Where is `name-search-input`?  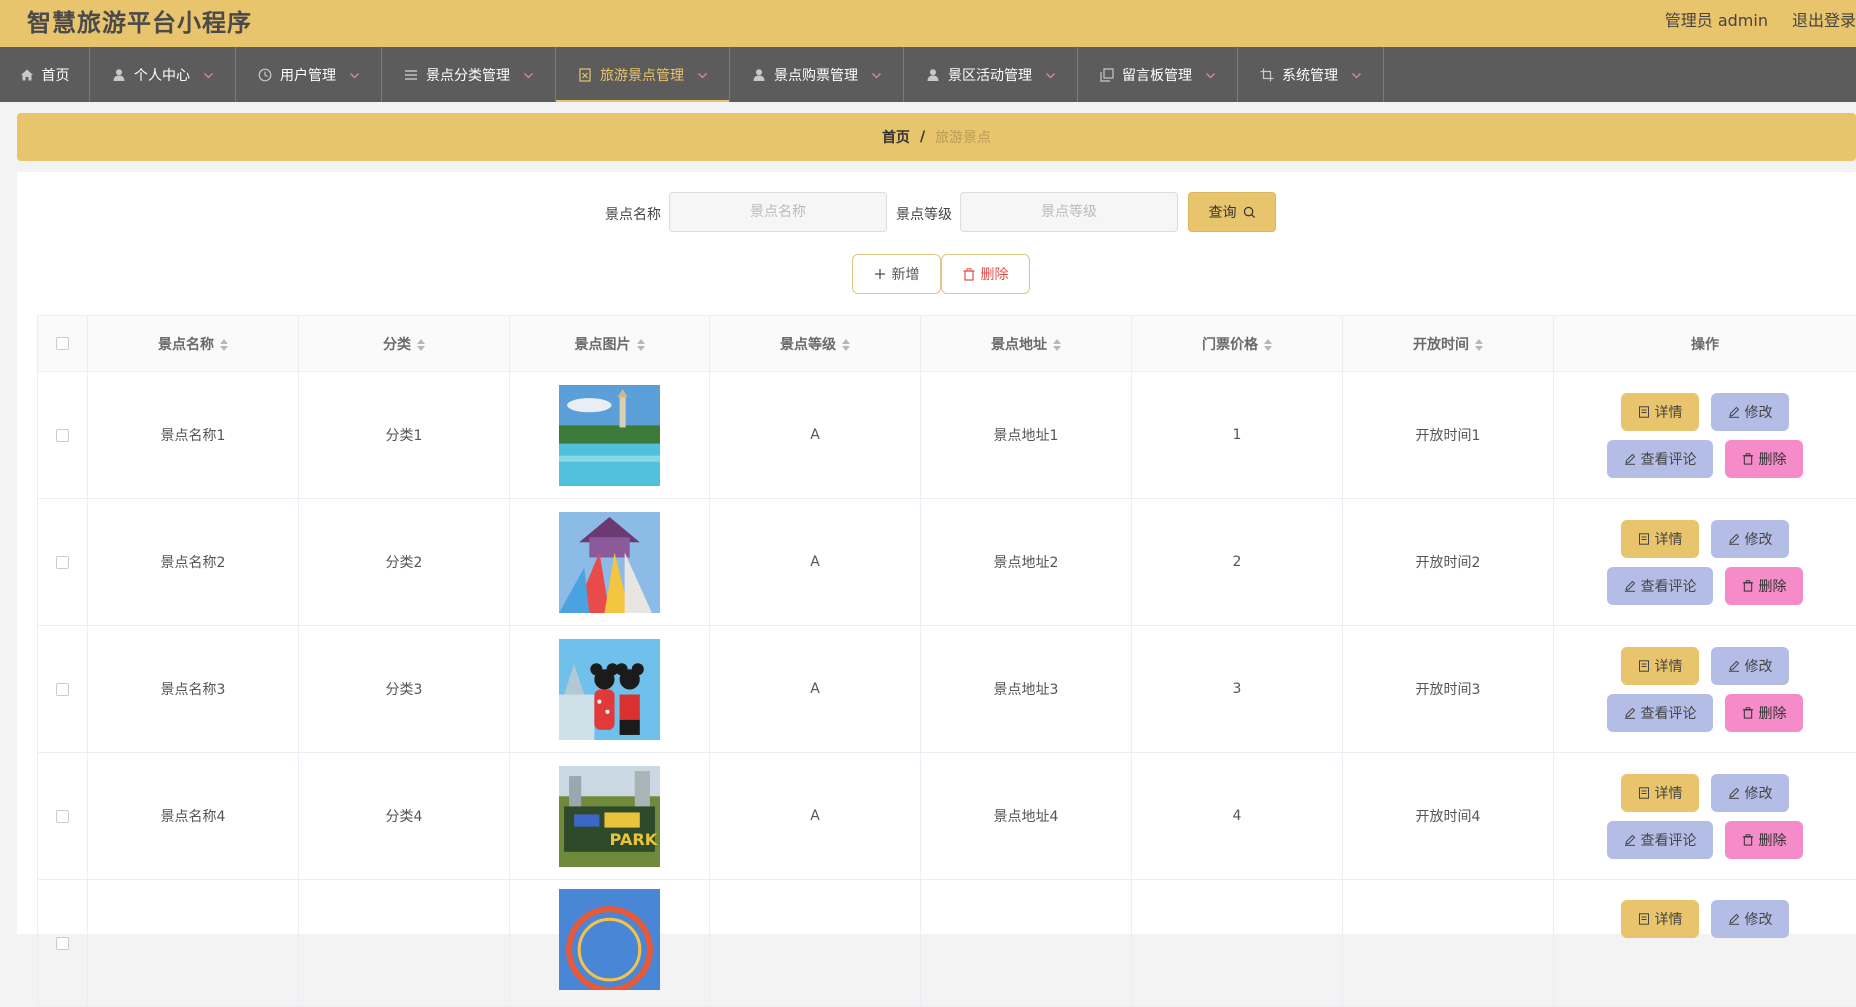 name-search-input is located at coordinates (778, 212).